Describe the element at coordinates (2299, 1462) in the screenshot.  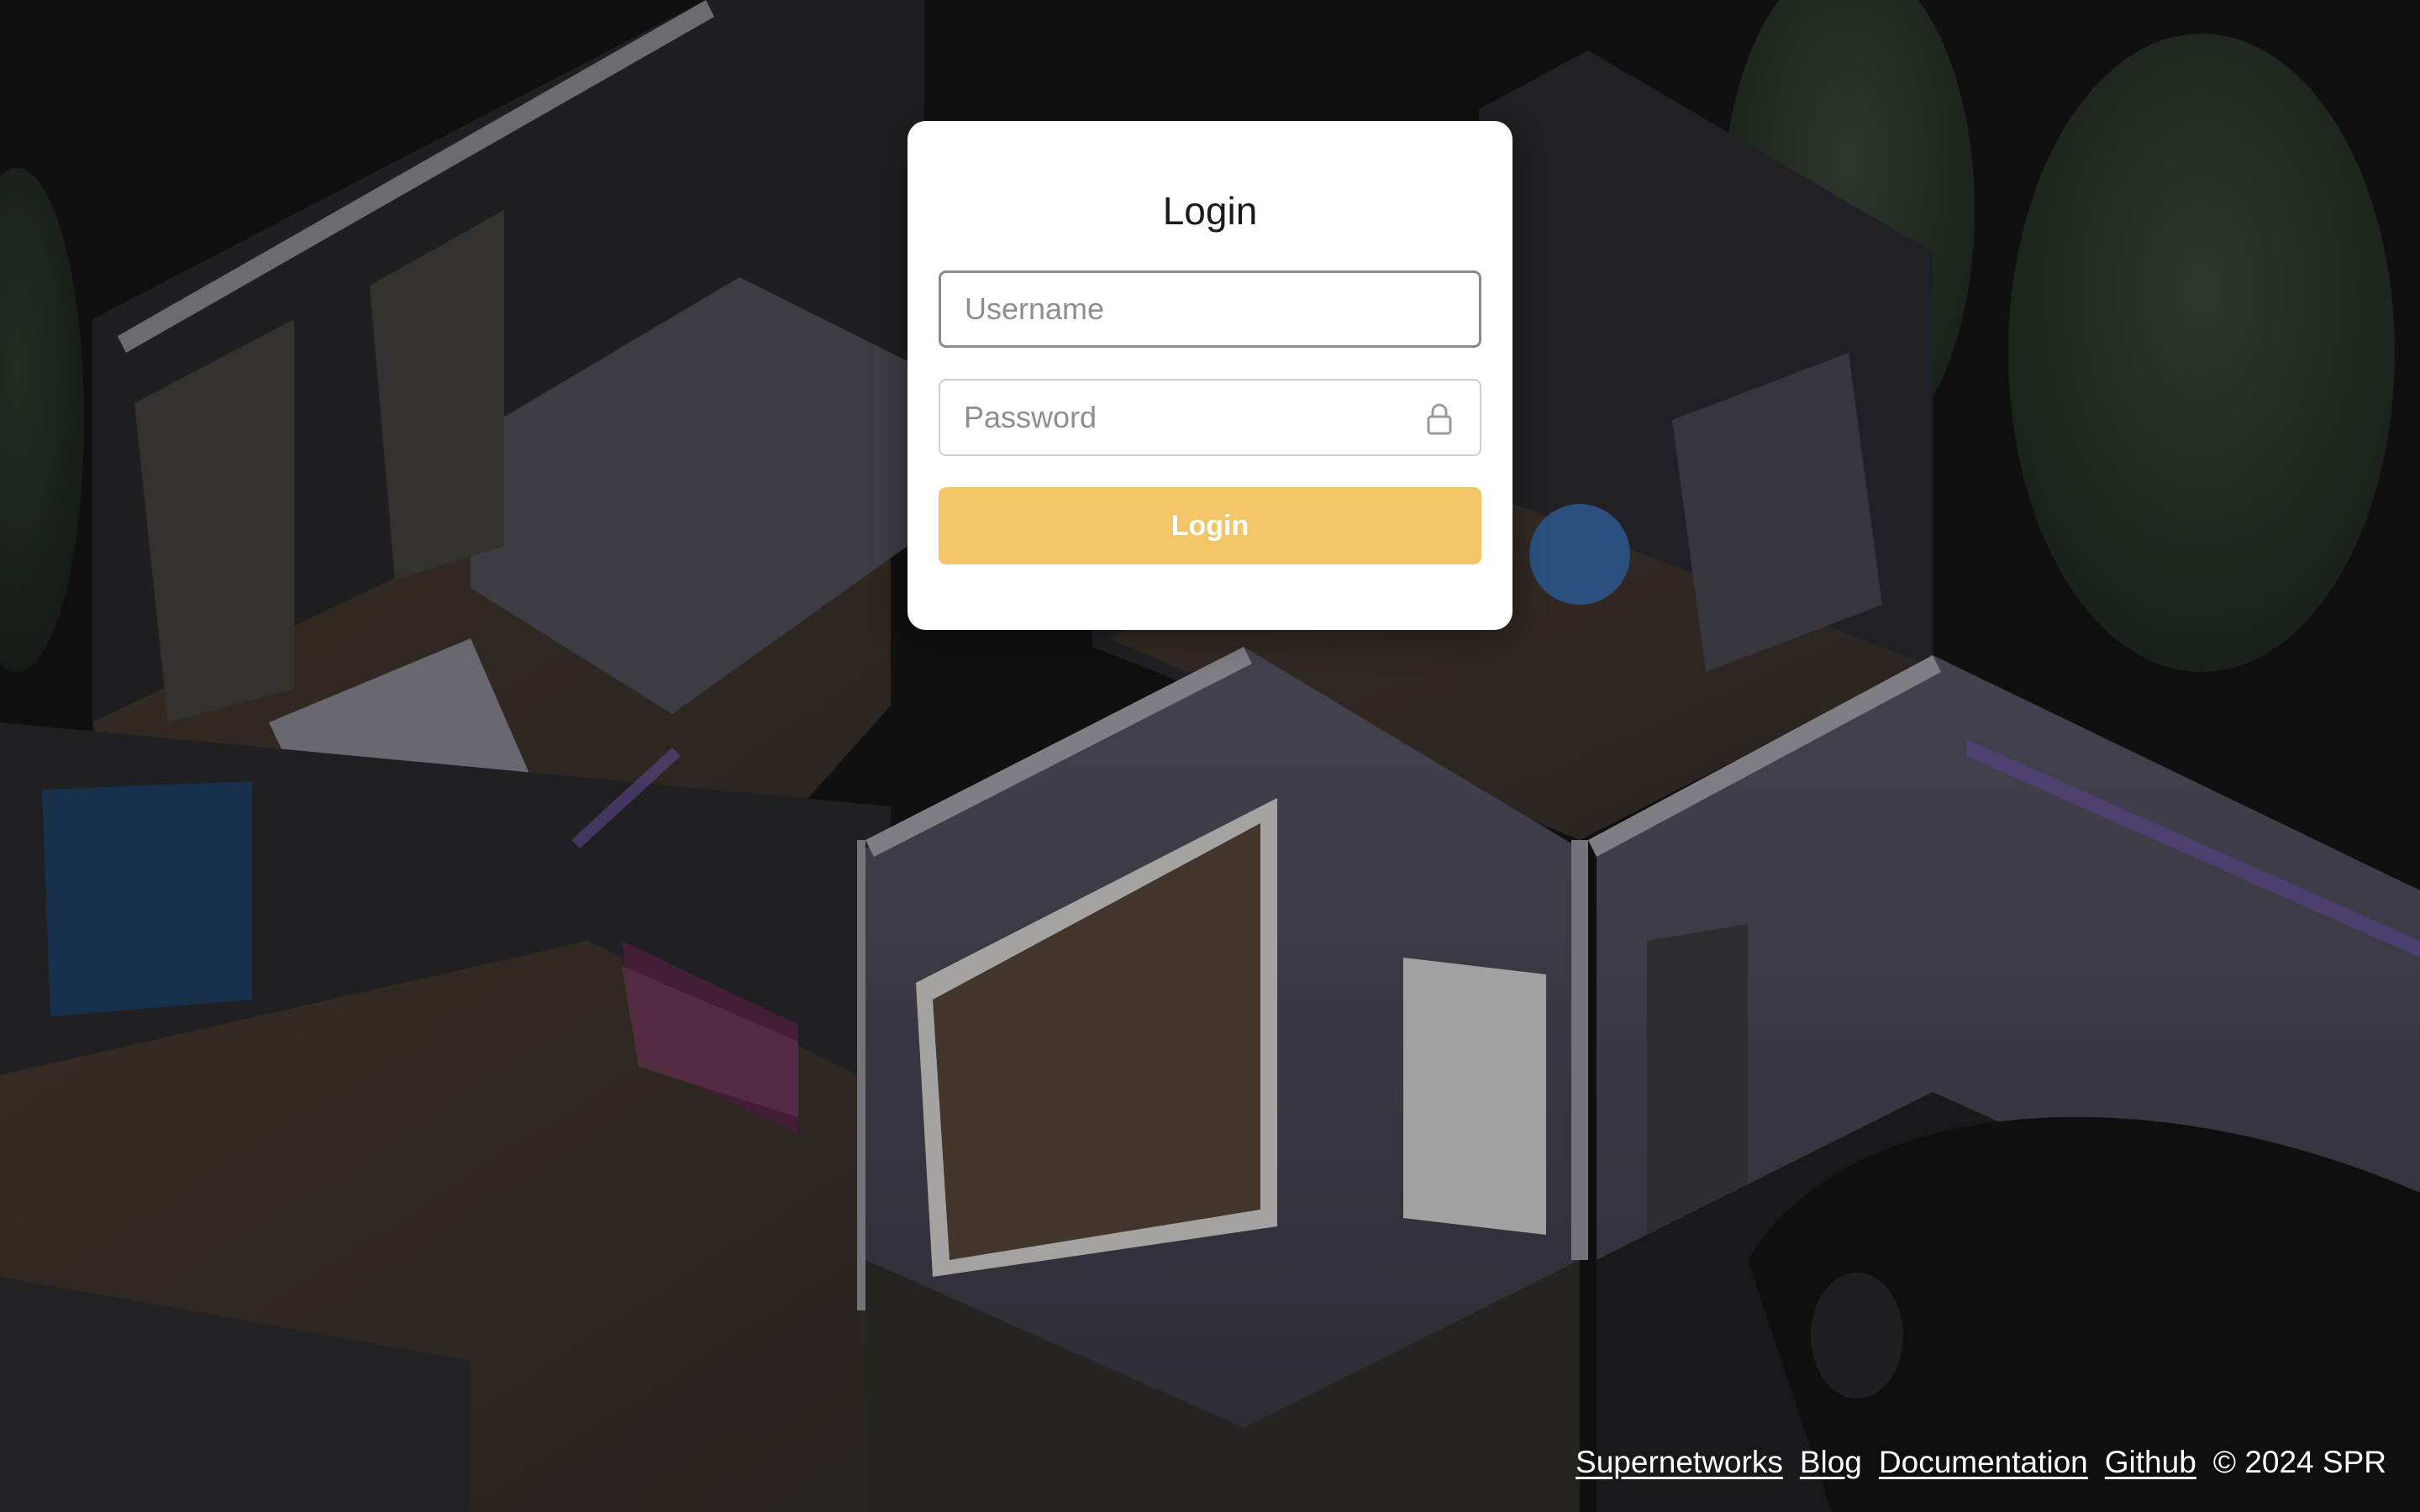
I see `copyright-text: © 2024 SPR` at that location.